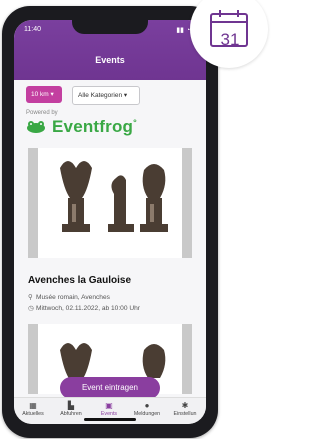  What do you see at coordinates (42, 113) in the screenshot?
I see `powered-by-label: Powered by` at bounding box center [42, 113].